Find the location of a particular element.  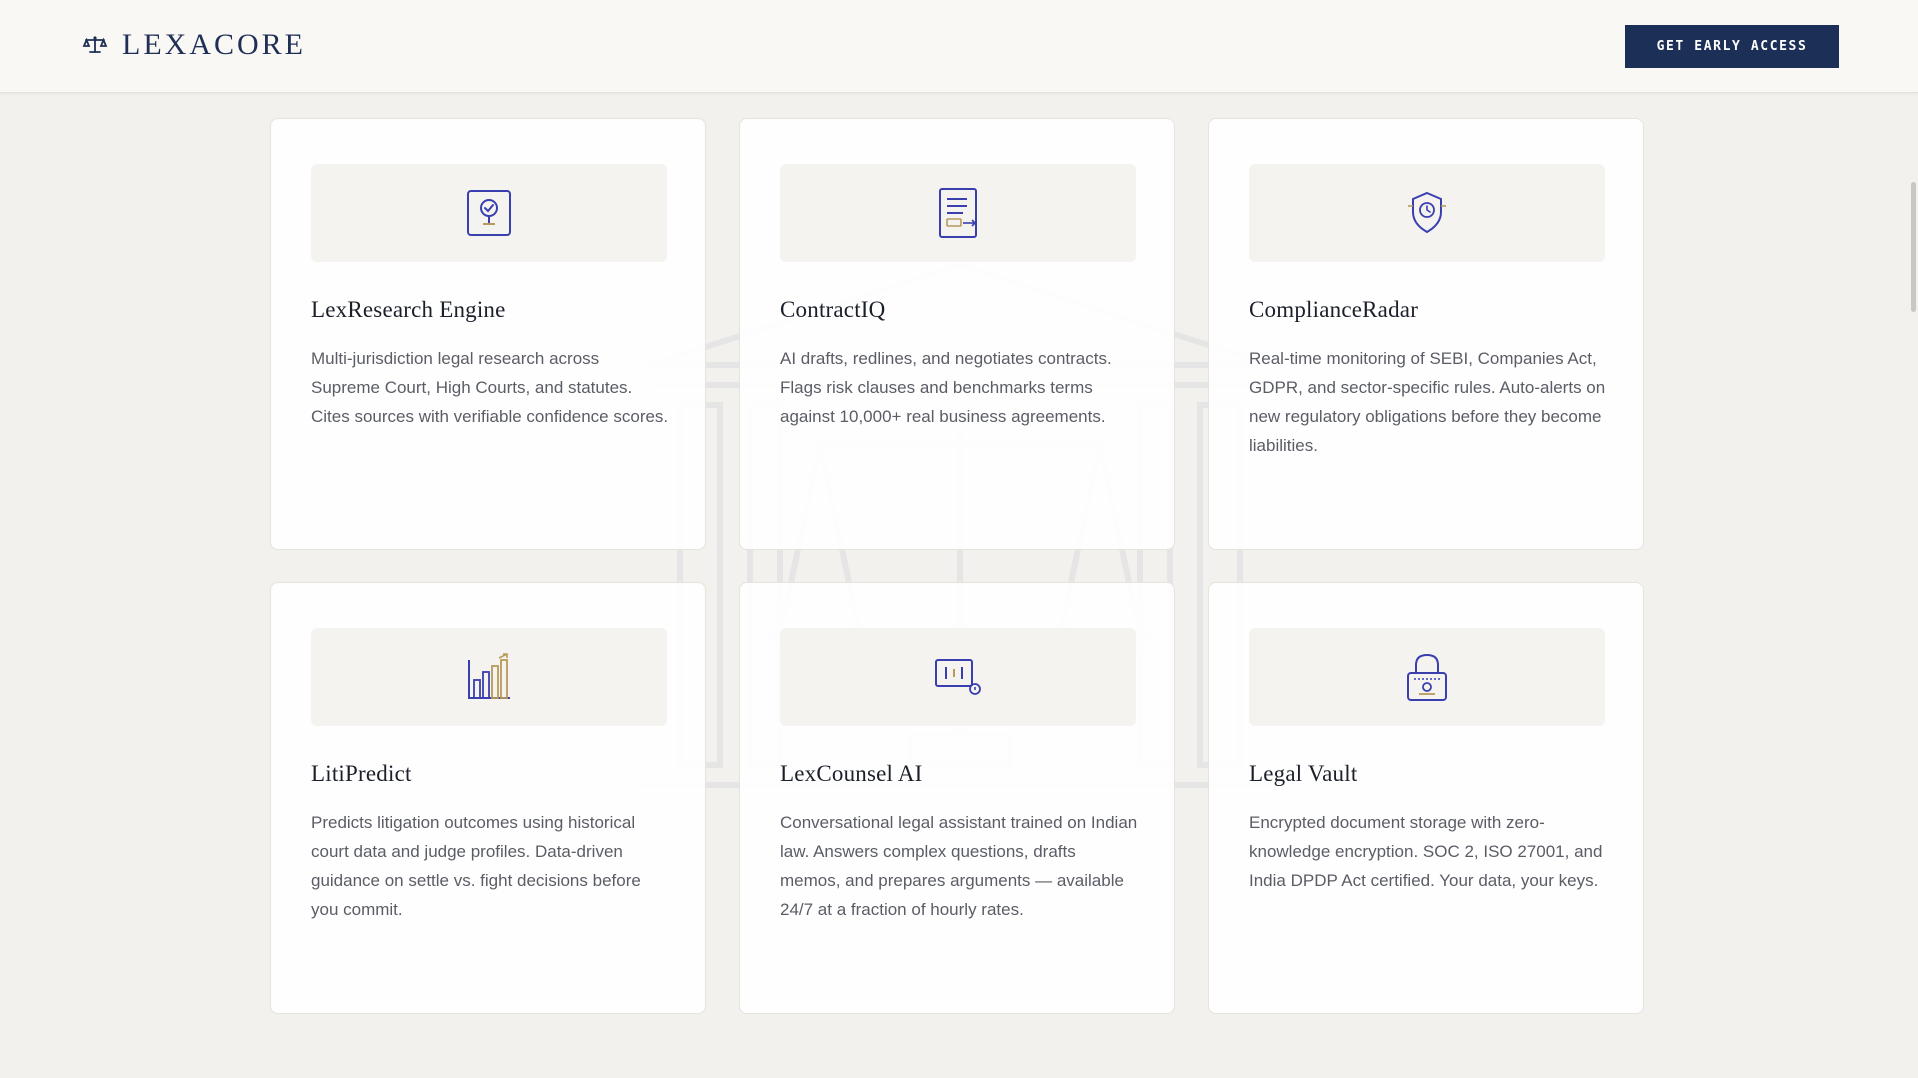

chat-assistant-icon is located at coordinates (958, 677).